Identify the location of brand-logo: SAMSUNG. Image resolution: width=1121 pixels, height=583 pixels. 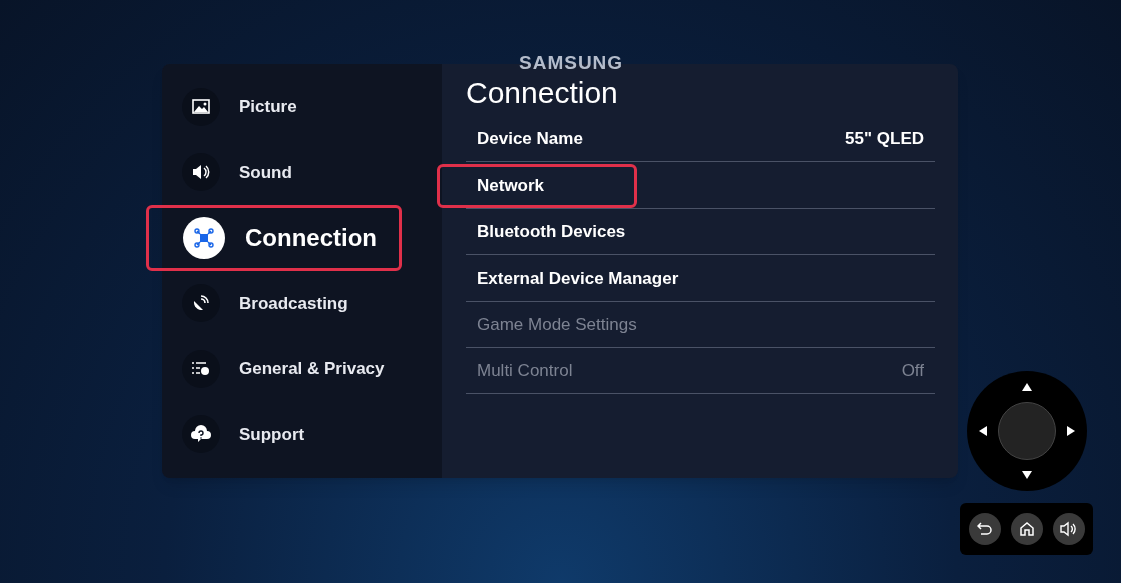
(571, 62).